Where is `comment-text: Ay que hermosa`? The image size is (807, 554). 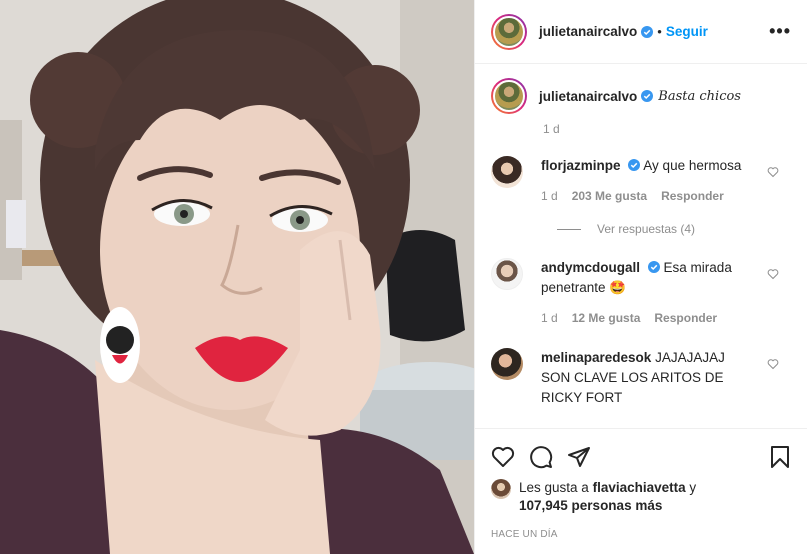 comment-text: Ay que hermosa is located at coordinates (692, 165).